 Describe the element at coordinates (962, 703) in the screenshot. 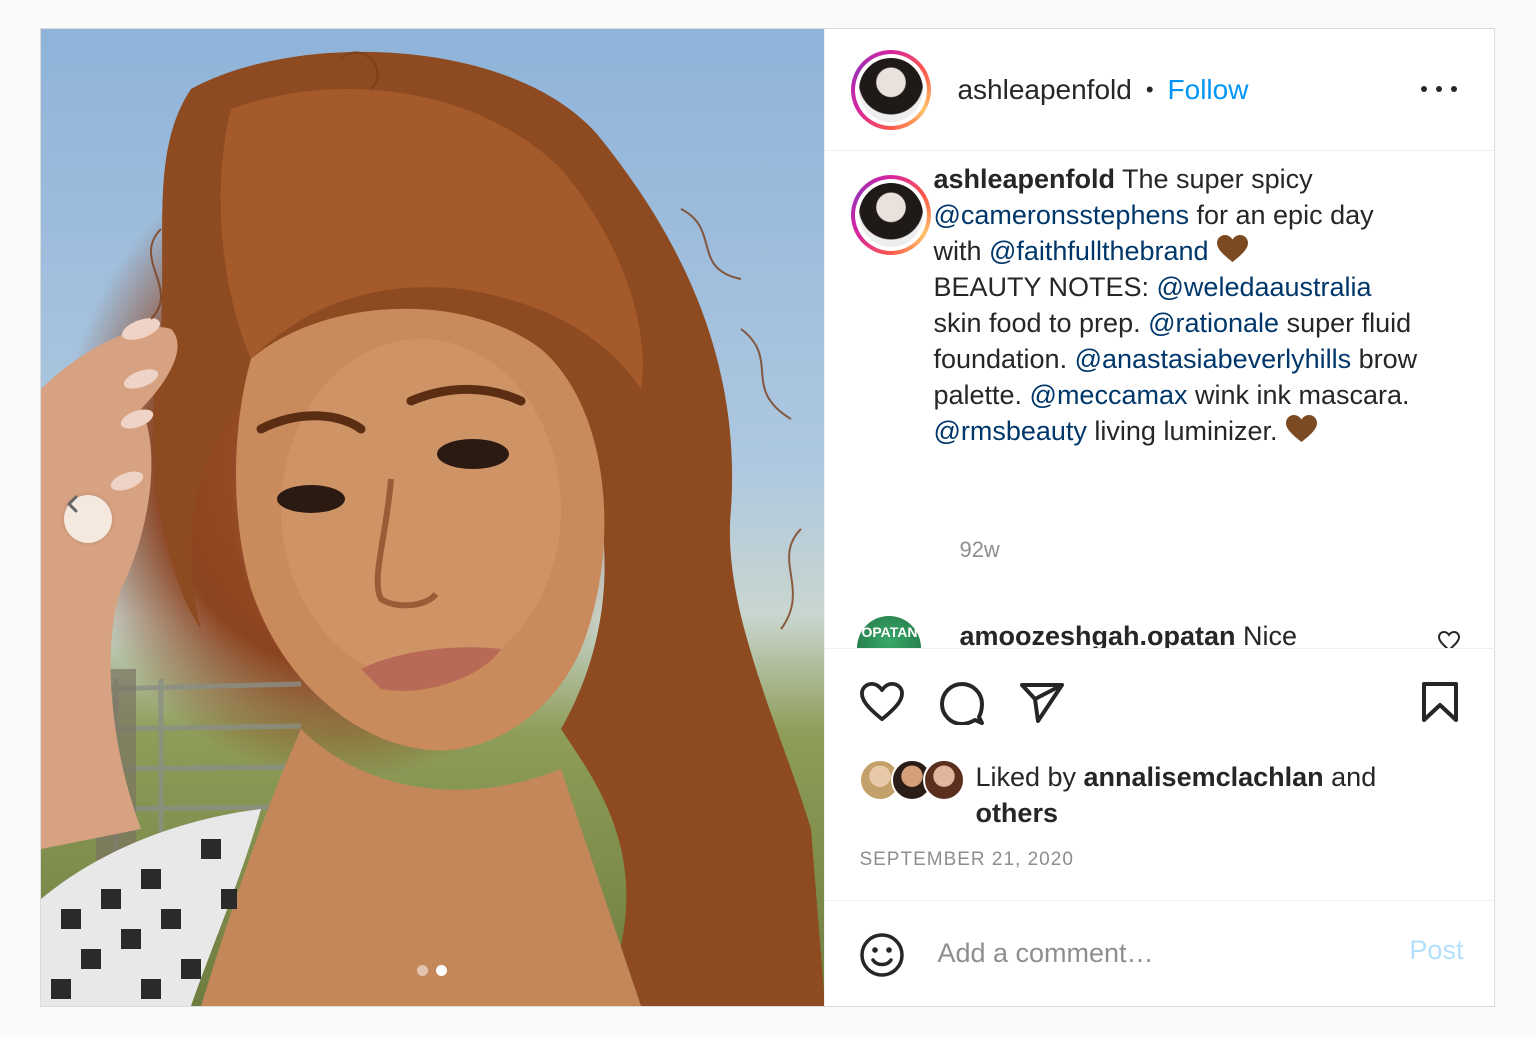

I see `comment-icon` at that location.